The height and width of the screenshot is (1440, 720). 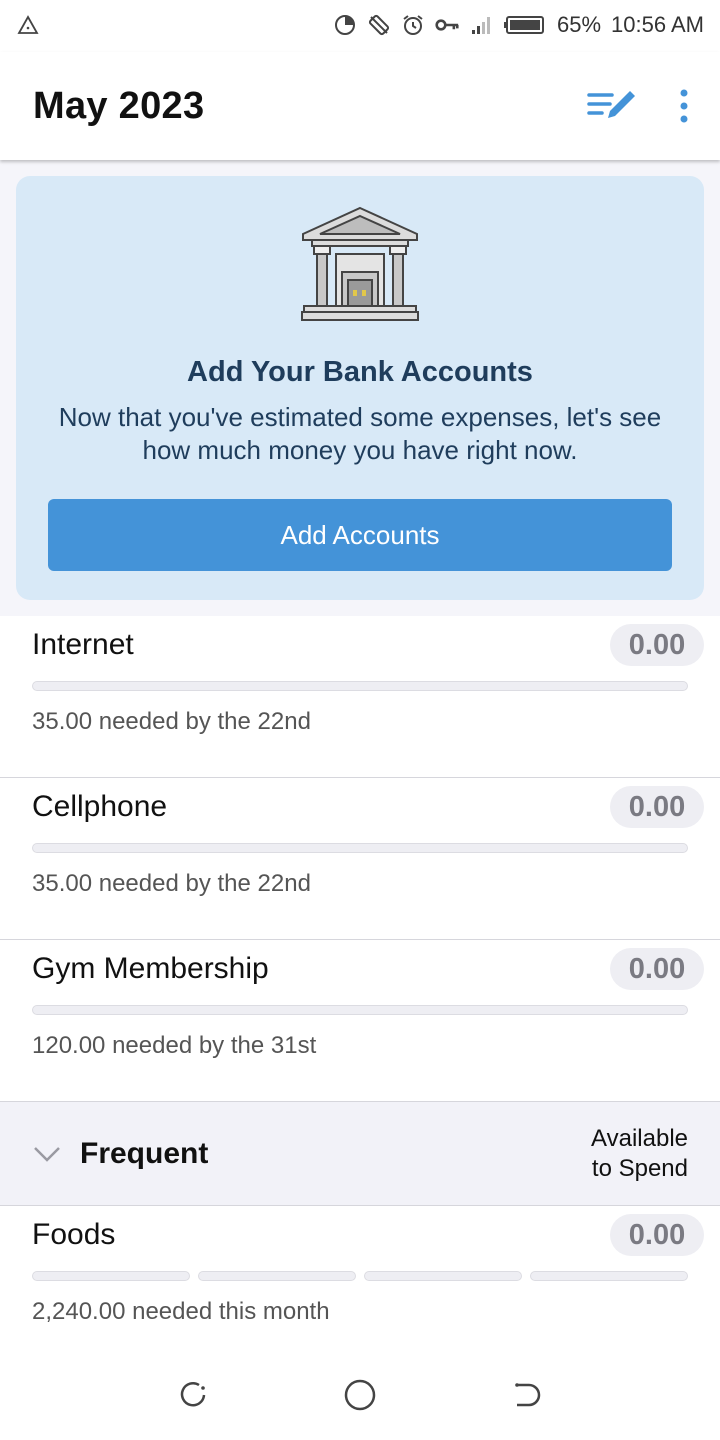 I want to click on item-name: Internet, so click(x=83, y=644).